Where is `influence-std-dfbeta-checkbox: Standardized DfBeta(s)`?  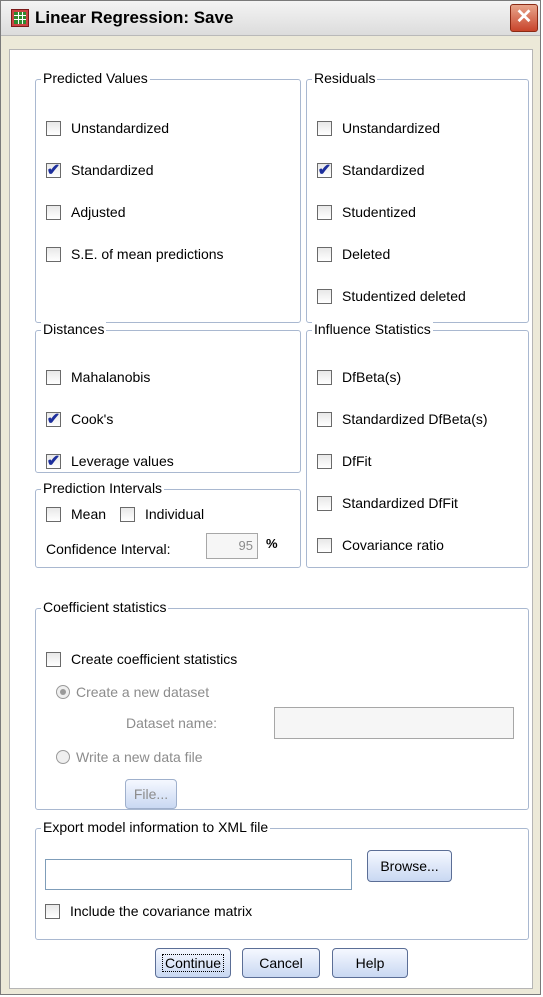 influence-std-dfbeta-checkbox: Standardized DfBeta(s) is located at coordinates (402, 419).